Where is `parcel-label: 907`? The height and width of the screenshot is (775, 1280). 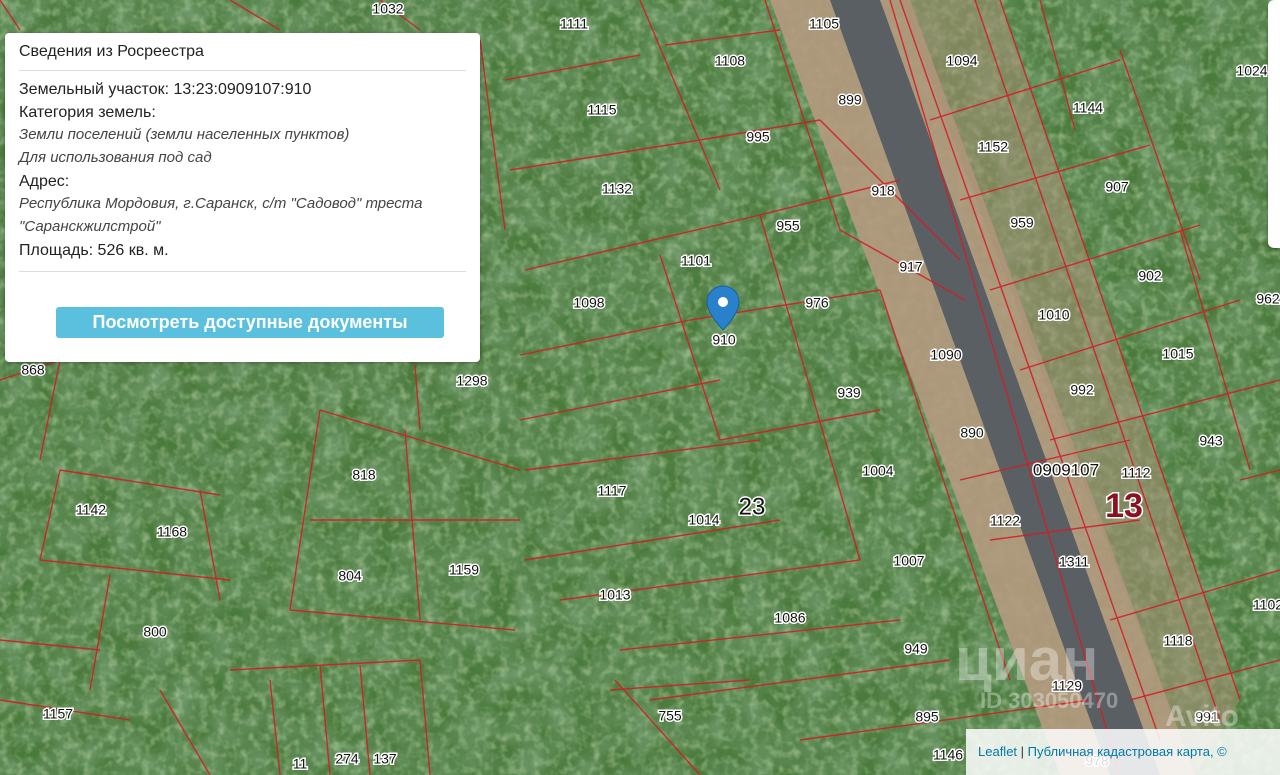 parcel-label: 907 is located at coordinates (1117, 186).